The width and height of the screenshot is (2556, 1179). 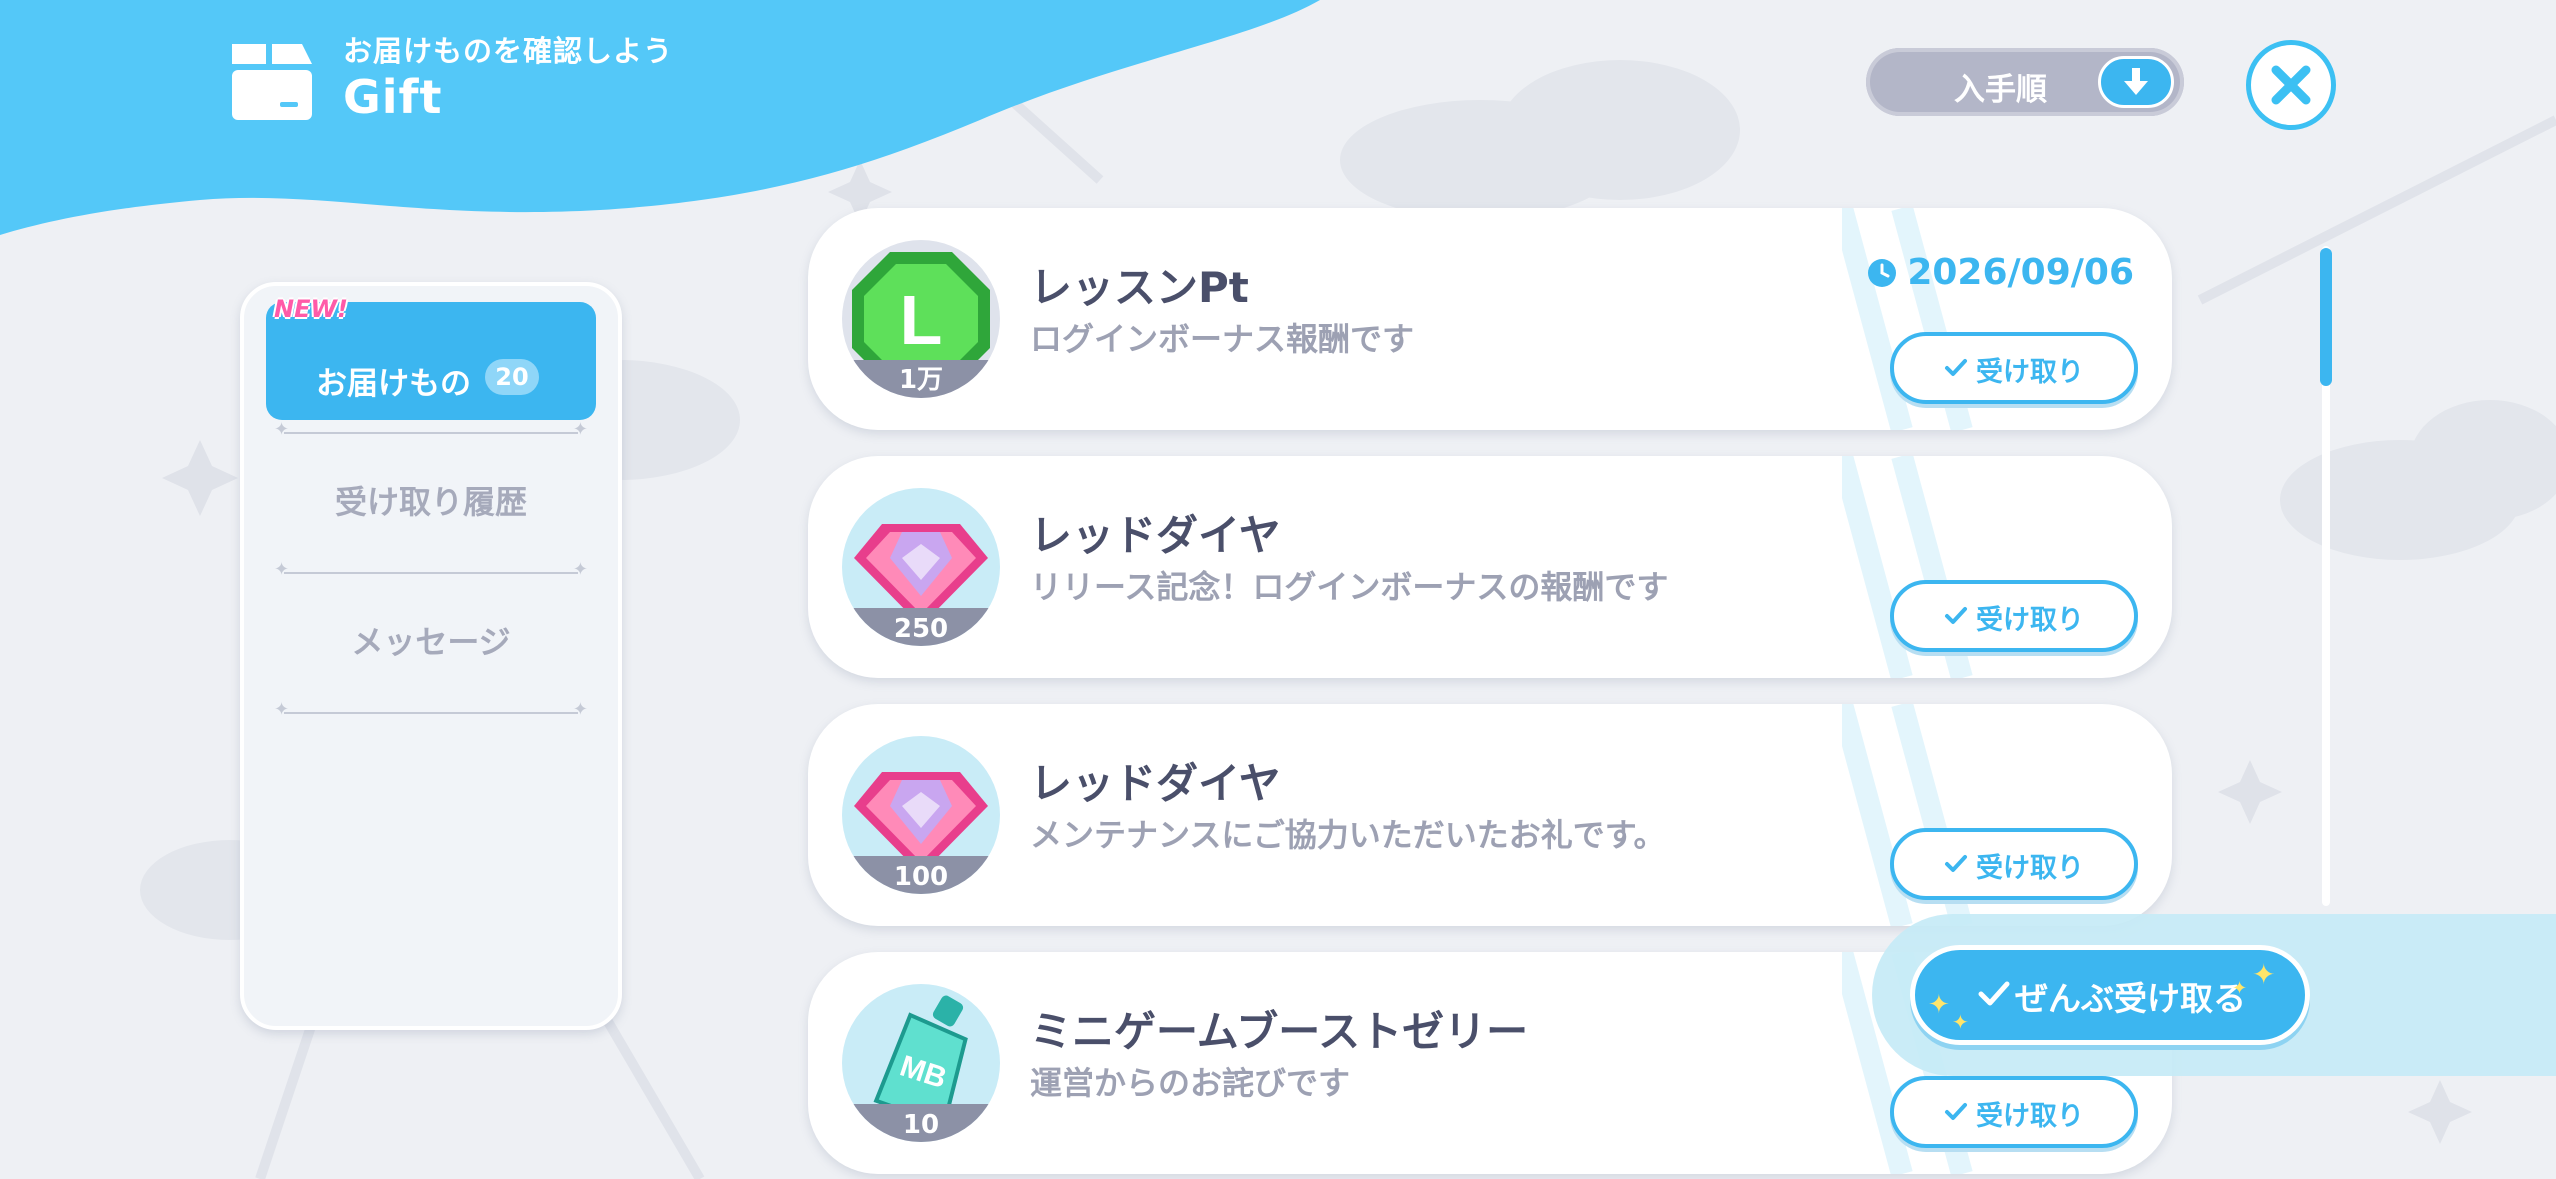 What do you see at coordinates (1279, 1031) in the screenshot?
I see `item-name: ミニゲームブーストゼリー` at bounding box center [1279, 1031].